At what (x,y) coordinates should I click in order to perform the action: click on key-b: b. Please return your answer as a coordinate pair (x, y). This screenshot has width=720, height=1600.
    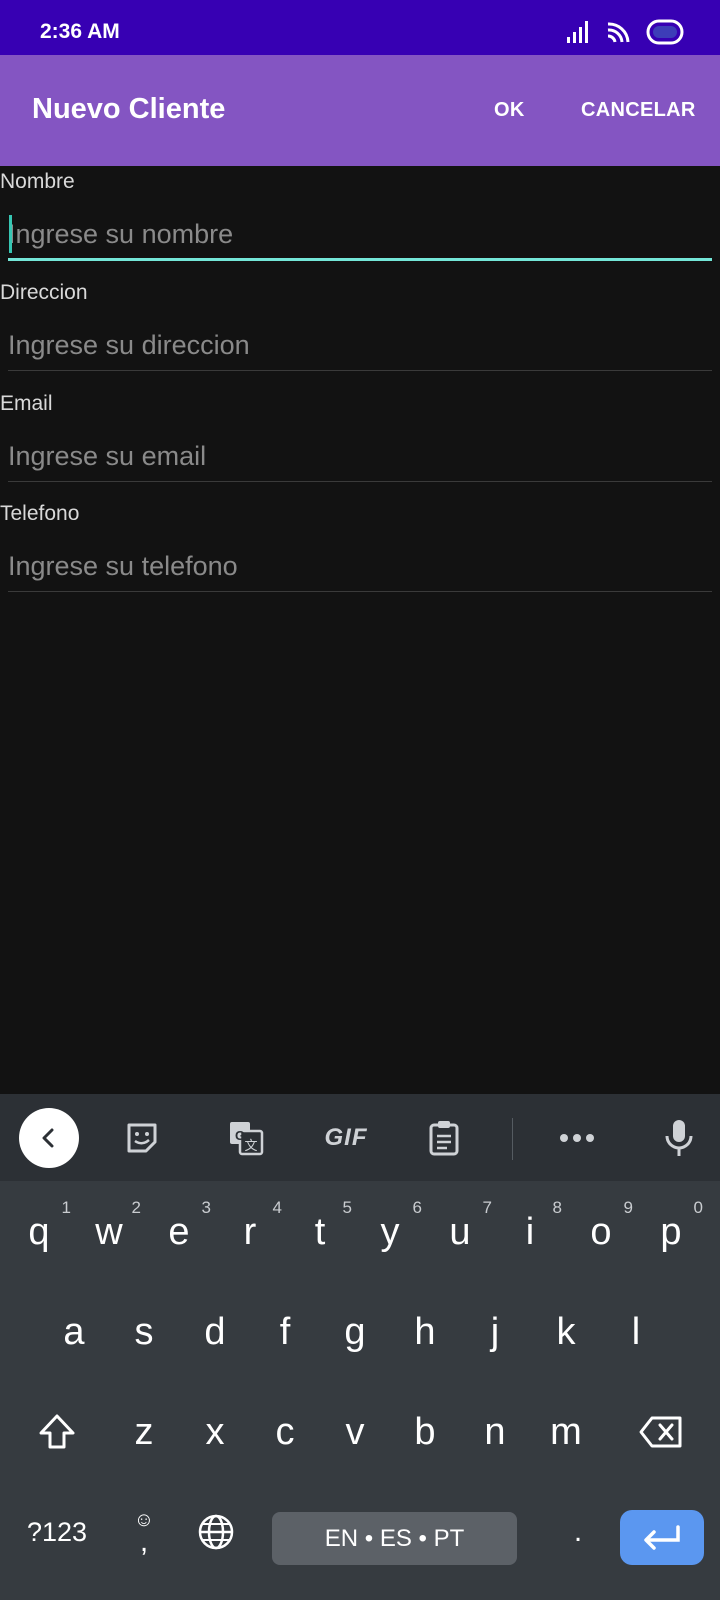
    Looking at the image, I should click on (425, 1432).